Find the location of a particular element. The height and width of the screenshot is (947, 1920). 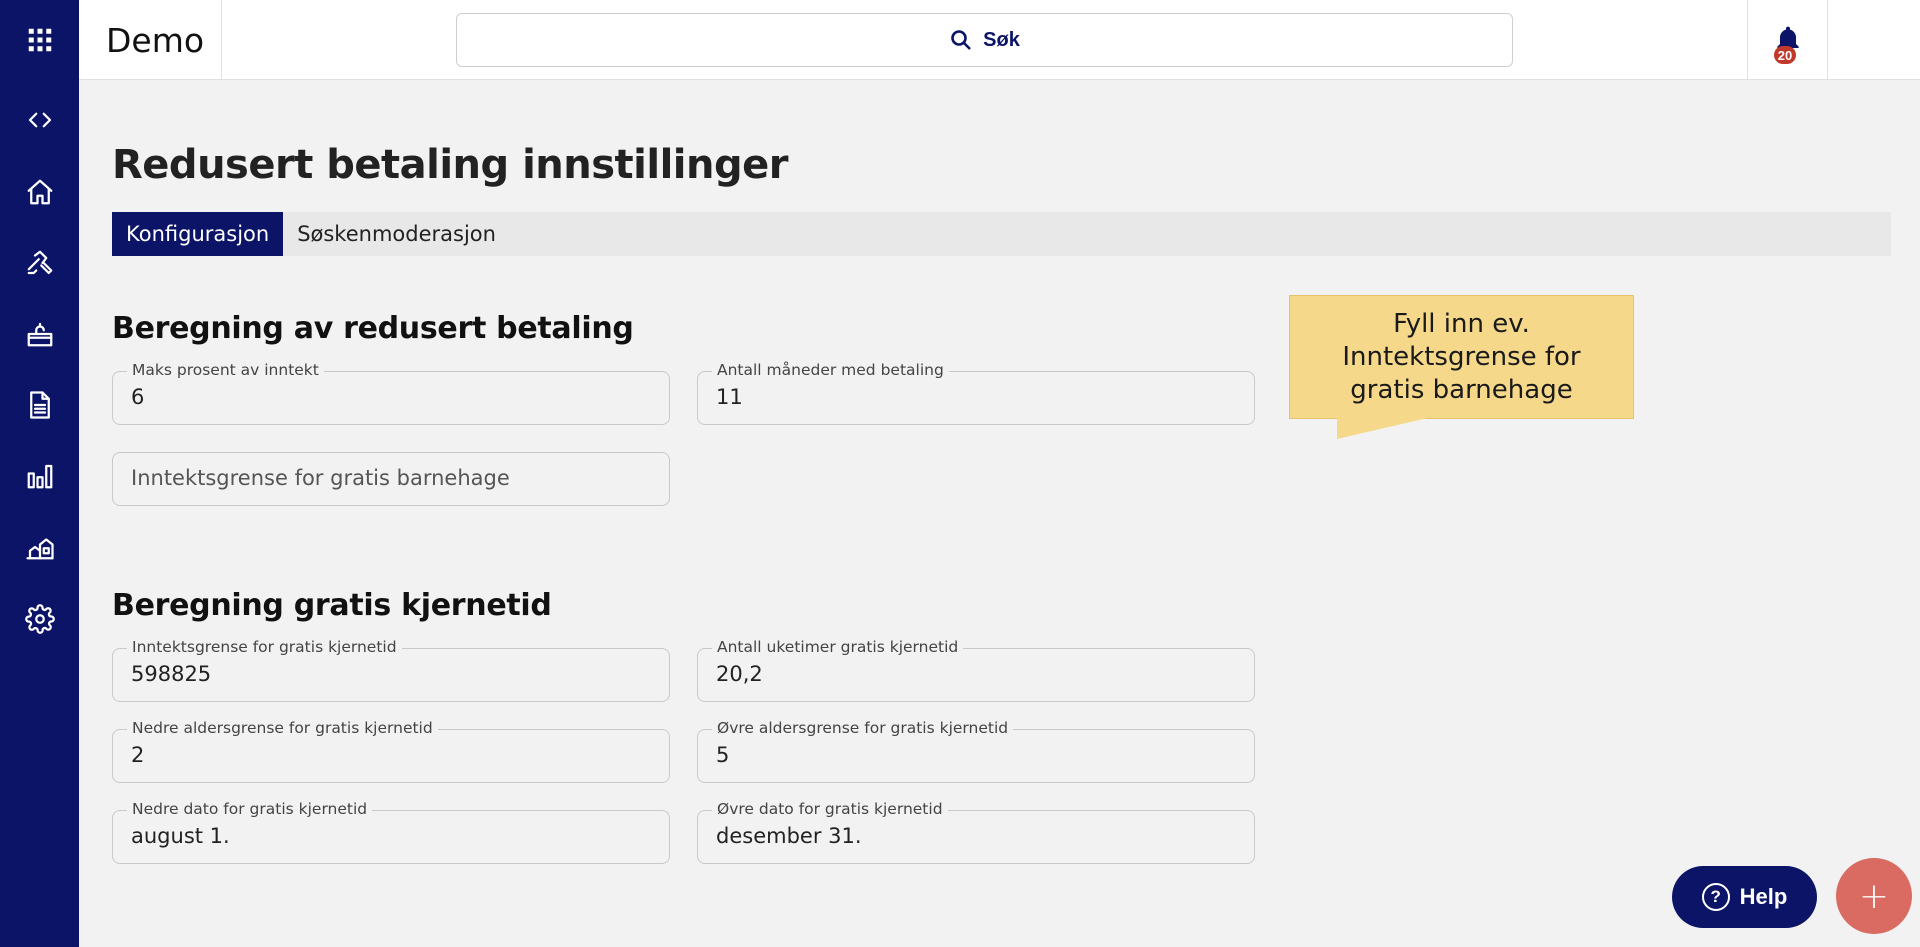

sidebar is located at coordinates (39, 473).